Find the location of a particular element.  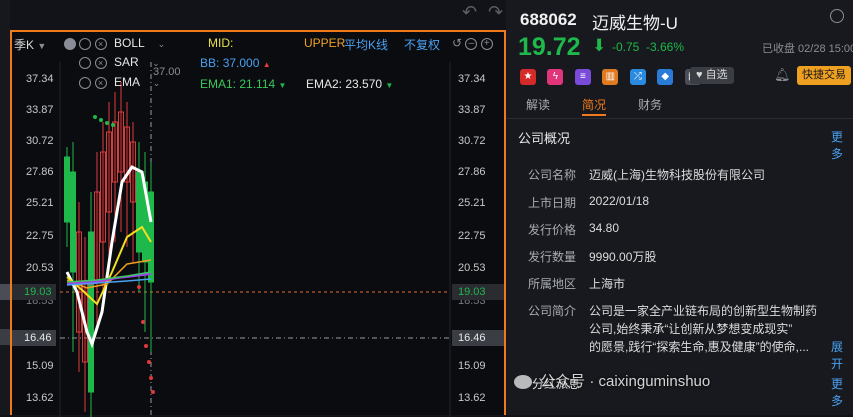

add-watchlist-button: ♥ 自选 is located at coordinates (712, 75).